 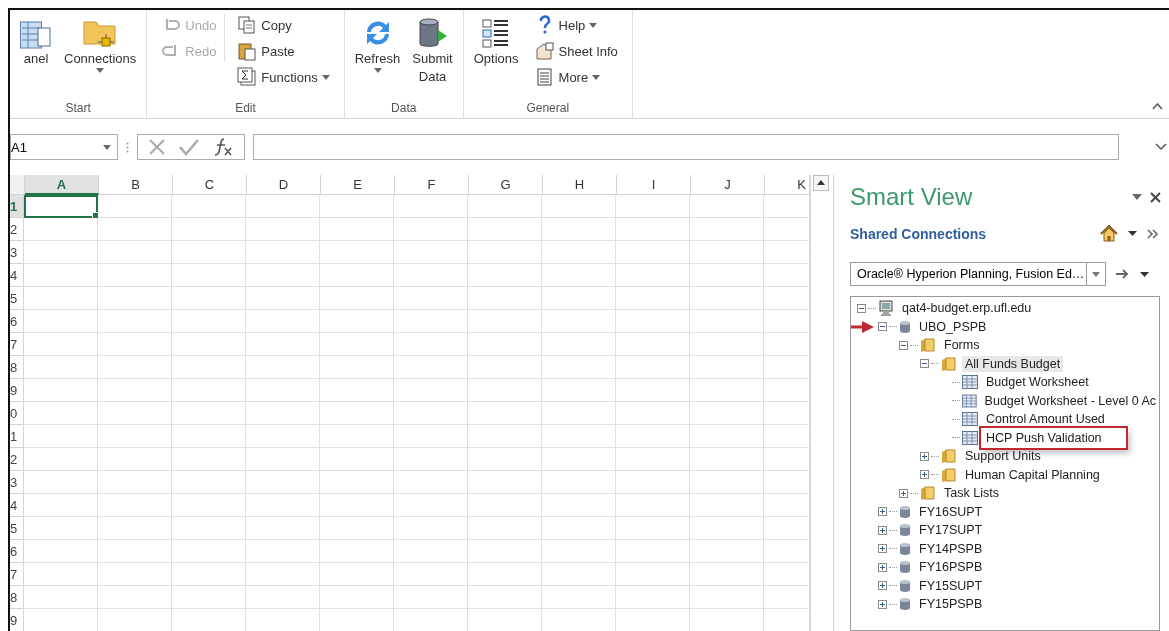 I want to click on scrollbar, so click(x=820, y=403).